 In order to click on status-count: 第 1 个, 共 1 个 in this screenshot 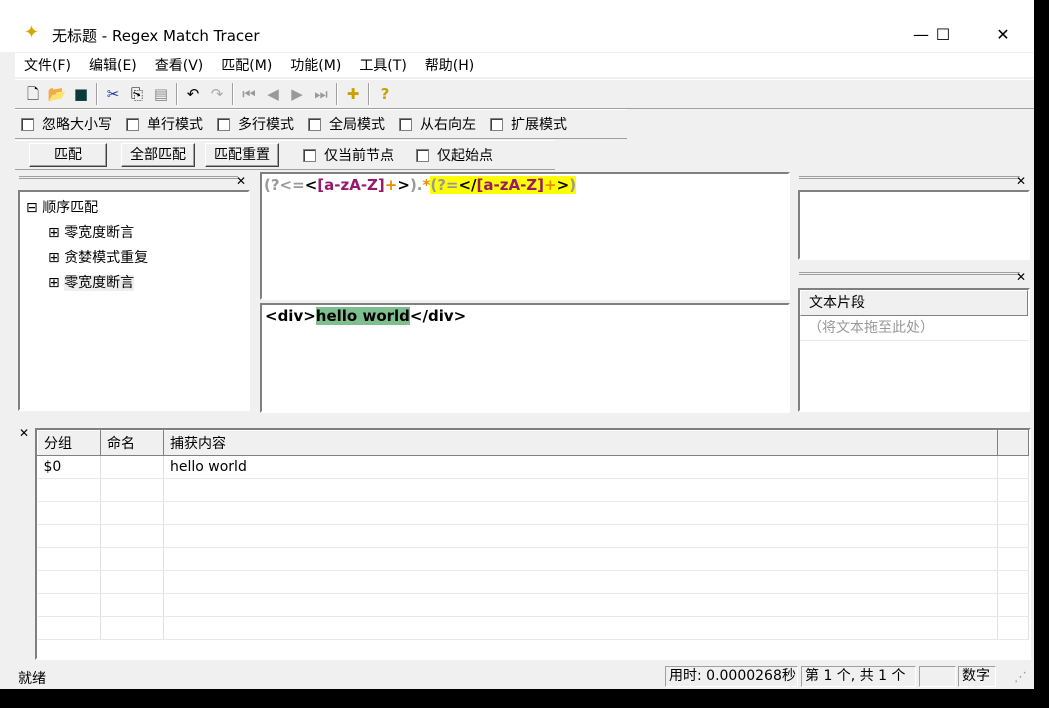, I will do `click(858, 676)`.